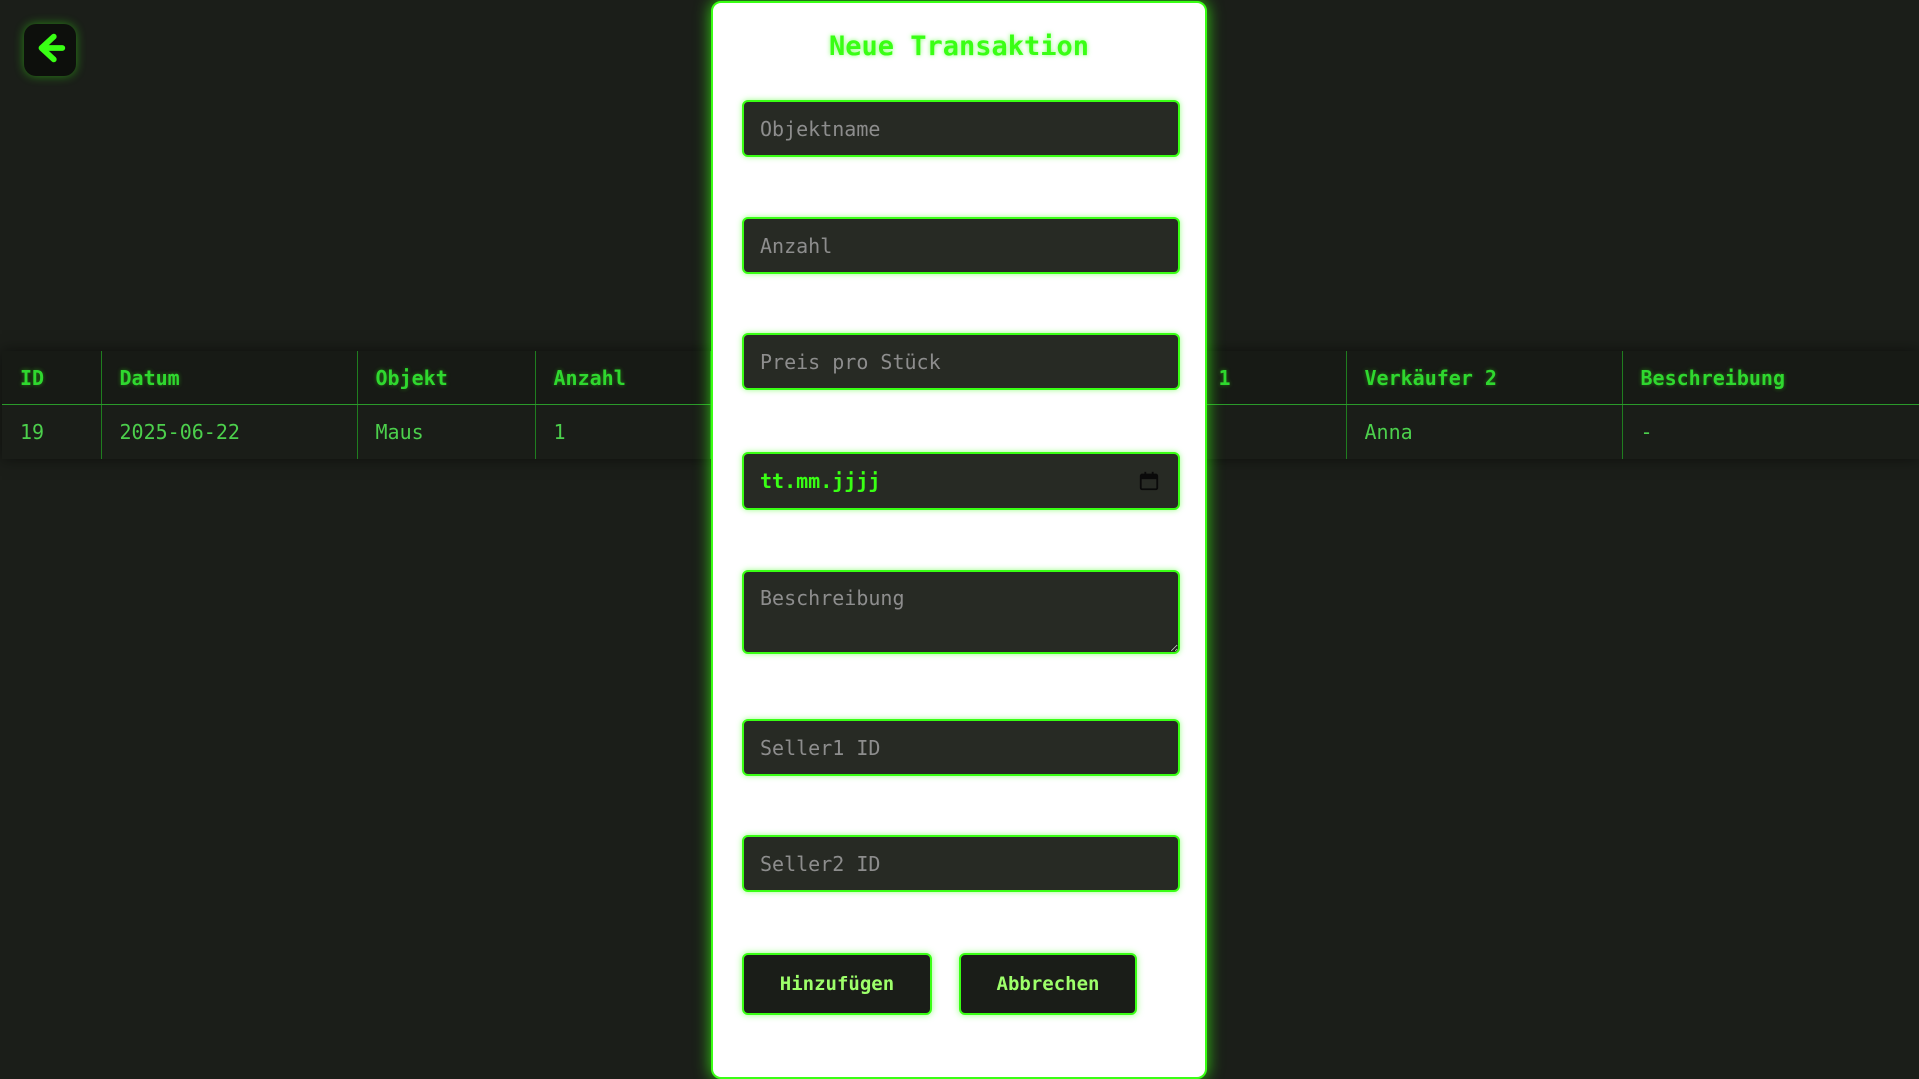 This screenshot has height=1079, width=1919. I want to click on cell-anzahl: 1, so click(623, 431).